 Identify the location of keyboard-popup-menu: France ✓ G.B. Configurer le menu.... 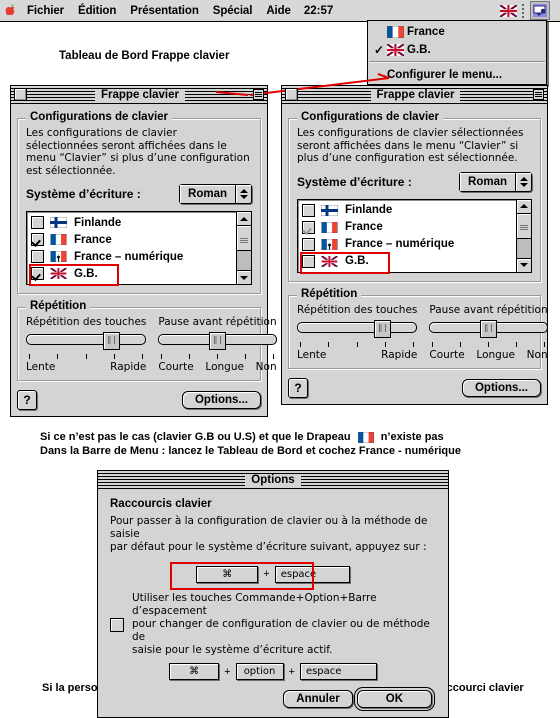
(457, 52).